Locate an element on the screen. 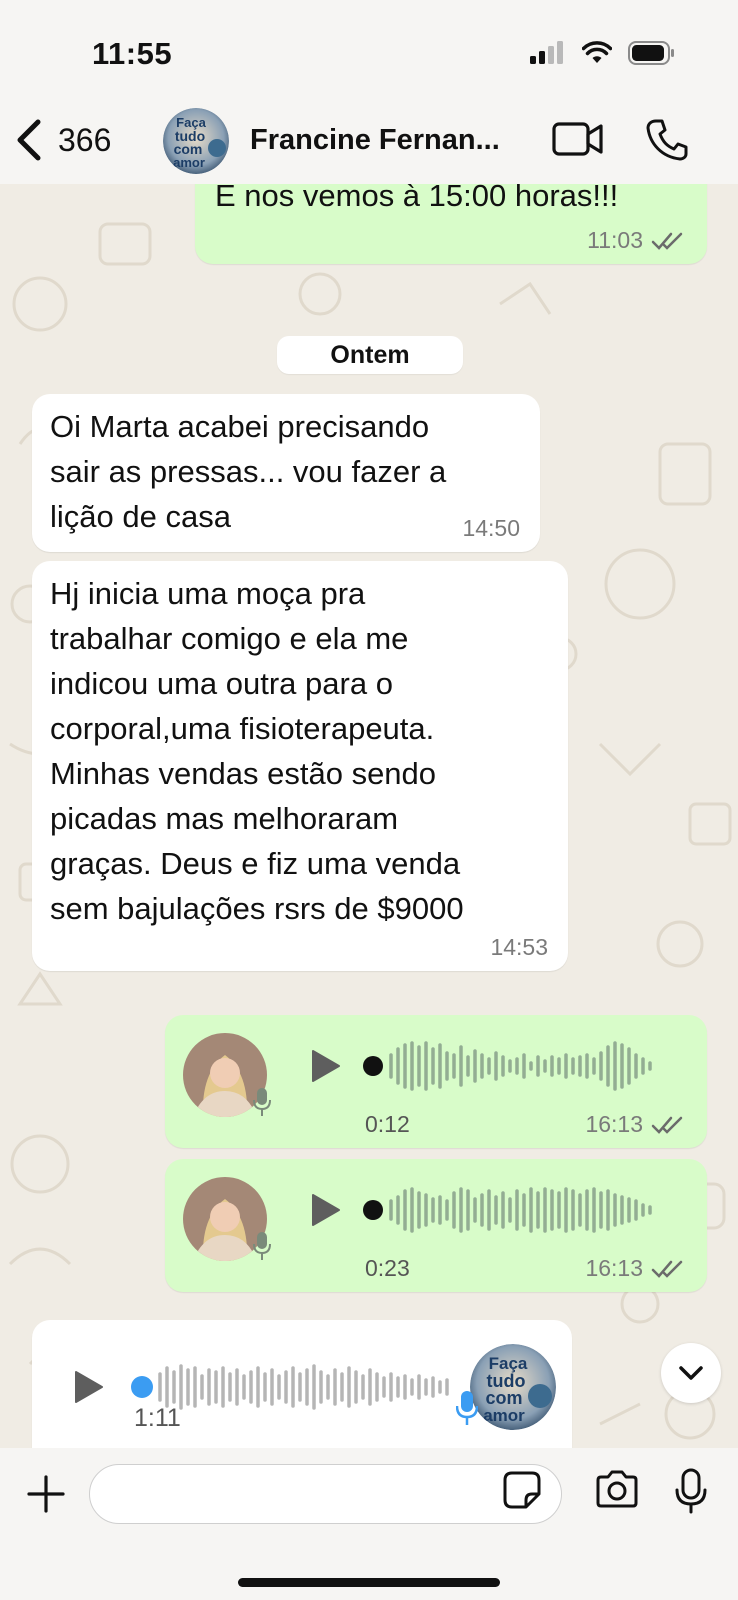 The height and width of the screenshot is (1600, 738). message-text: E nos vemos à 15:00 horas!!! is located at coordinates (417, 198).